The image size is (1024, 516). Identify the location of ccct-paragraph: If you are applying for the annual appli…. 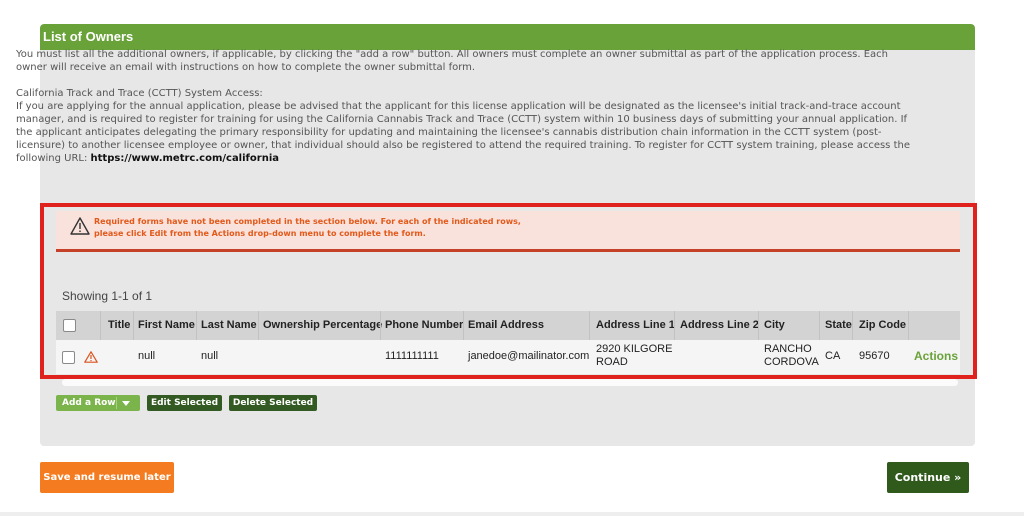
(468, 132).